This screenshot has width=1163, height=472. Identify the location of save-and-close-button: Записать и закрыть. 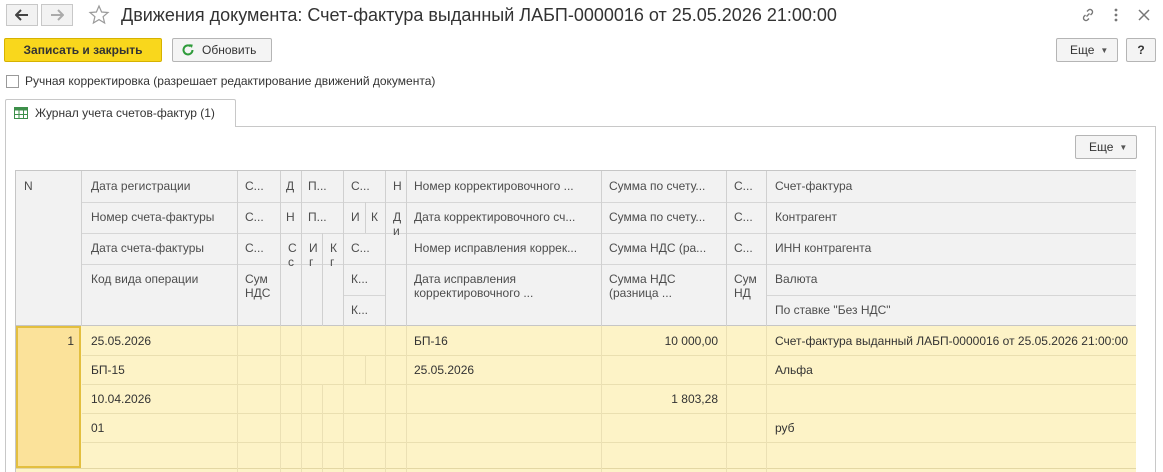
(83, 50).